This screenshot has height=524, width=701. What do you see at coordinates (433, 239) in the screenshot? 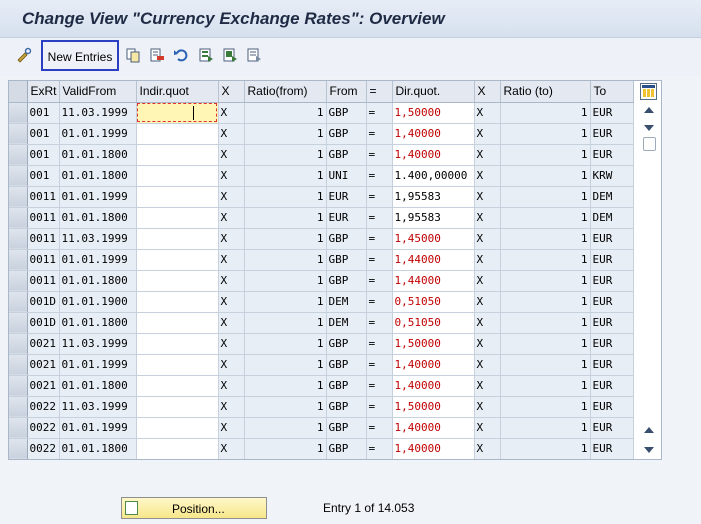
I see `cell-dir-quot: 1,45000` at bounding box center [433, 239].